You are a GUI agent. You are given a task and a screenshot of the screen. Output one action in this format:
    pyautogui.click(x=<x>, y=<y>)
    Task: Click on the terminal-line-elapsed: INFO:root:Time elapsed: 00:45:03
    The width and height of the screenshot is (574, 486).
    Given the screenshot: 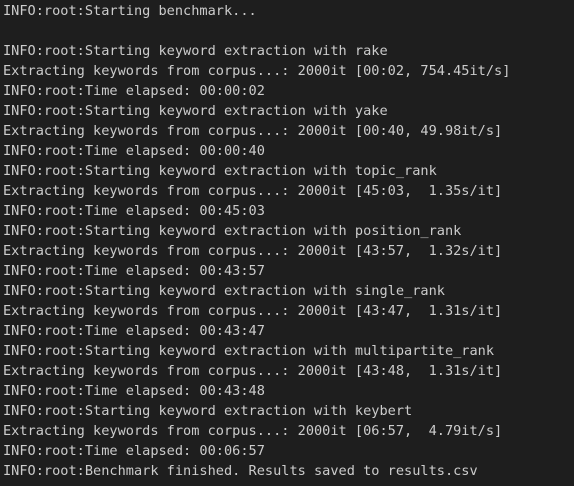 What is the action you would take?
    pyautogui.click(x=134, y=211)
    